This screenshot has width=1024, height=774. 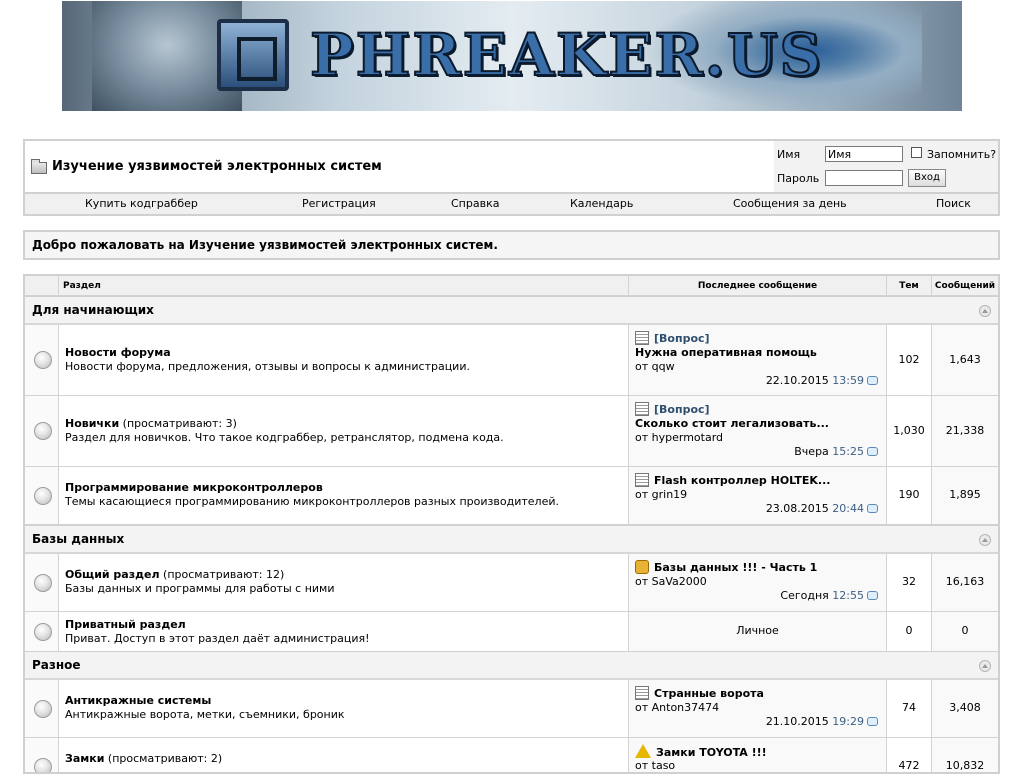 I want to click on forum-title-cell: Изучение уязвимостей электронных систем, so click(x=399, y=166).